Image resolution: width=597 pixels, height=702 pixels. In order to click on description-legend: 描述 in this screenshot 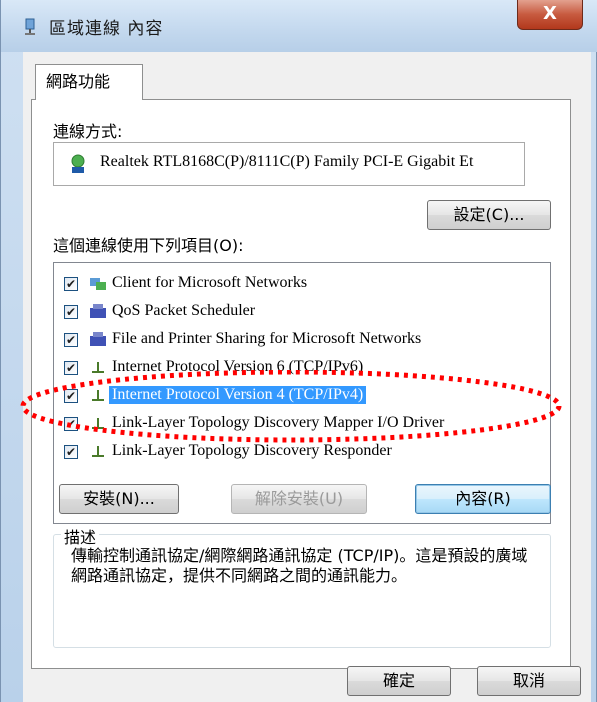, I will do `click(80, 536)`.